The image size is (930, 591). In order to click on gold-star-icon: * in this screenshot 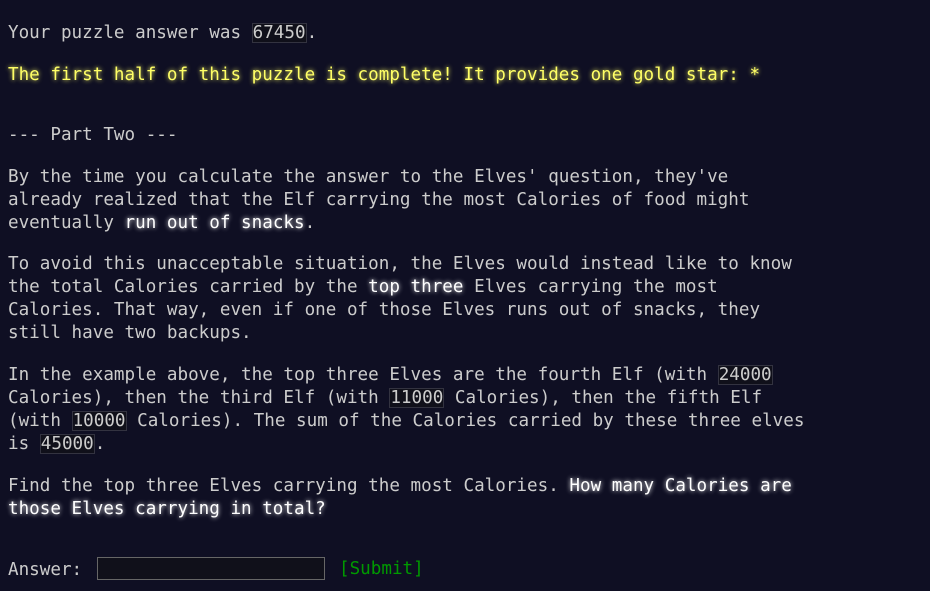, I will do `click(755, 75)`.